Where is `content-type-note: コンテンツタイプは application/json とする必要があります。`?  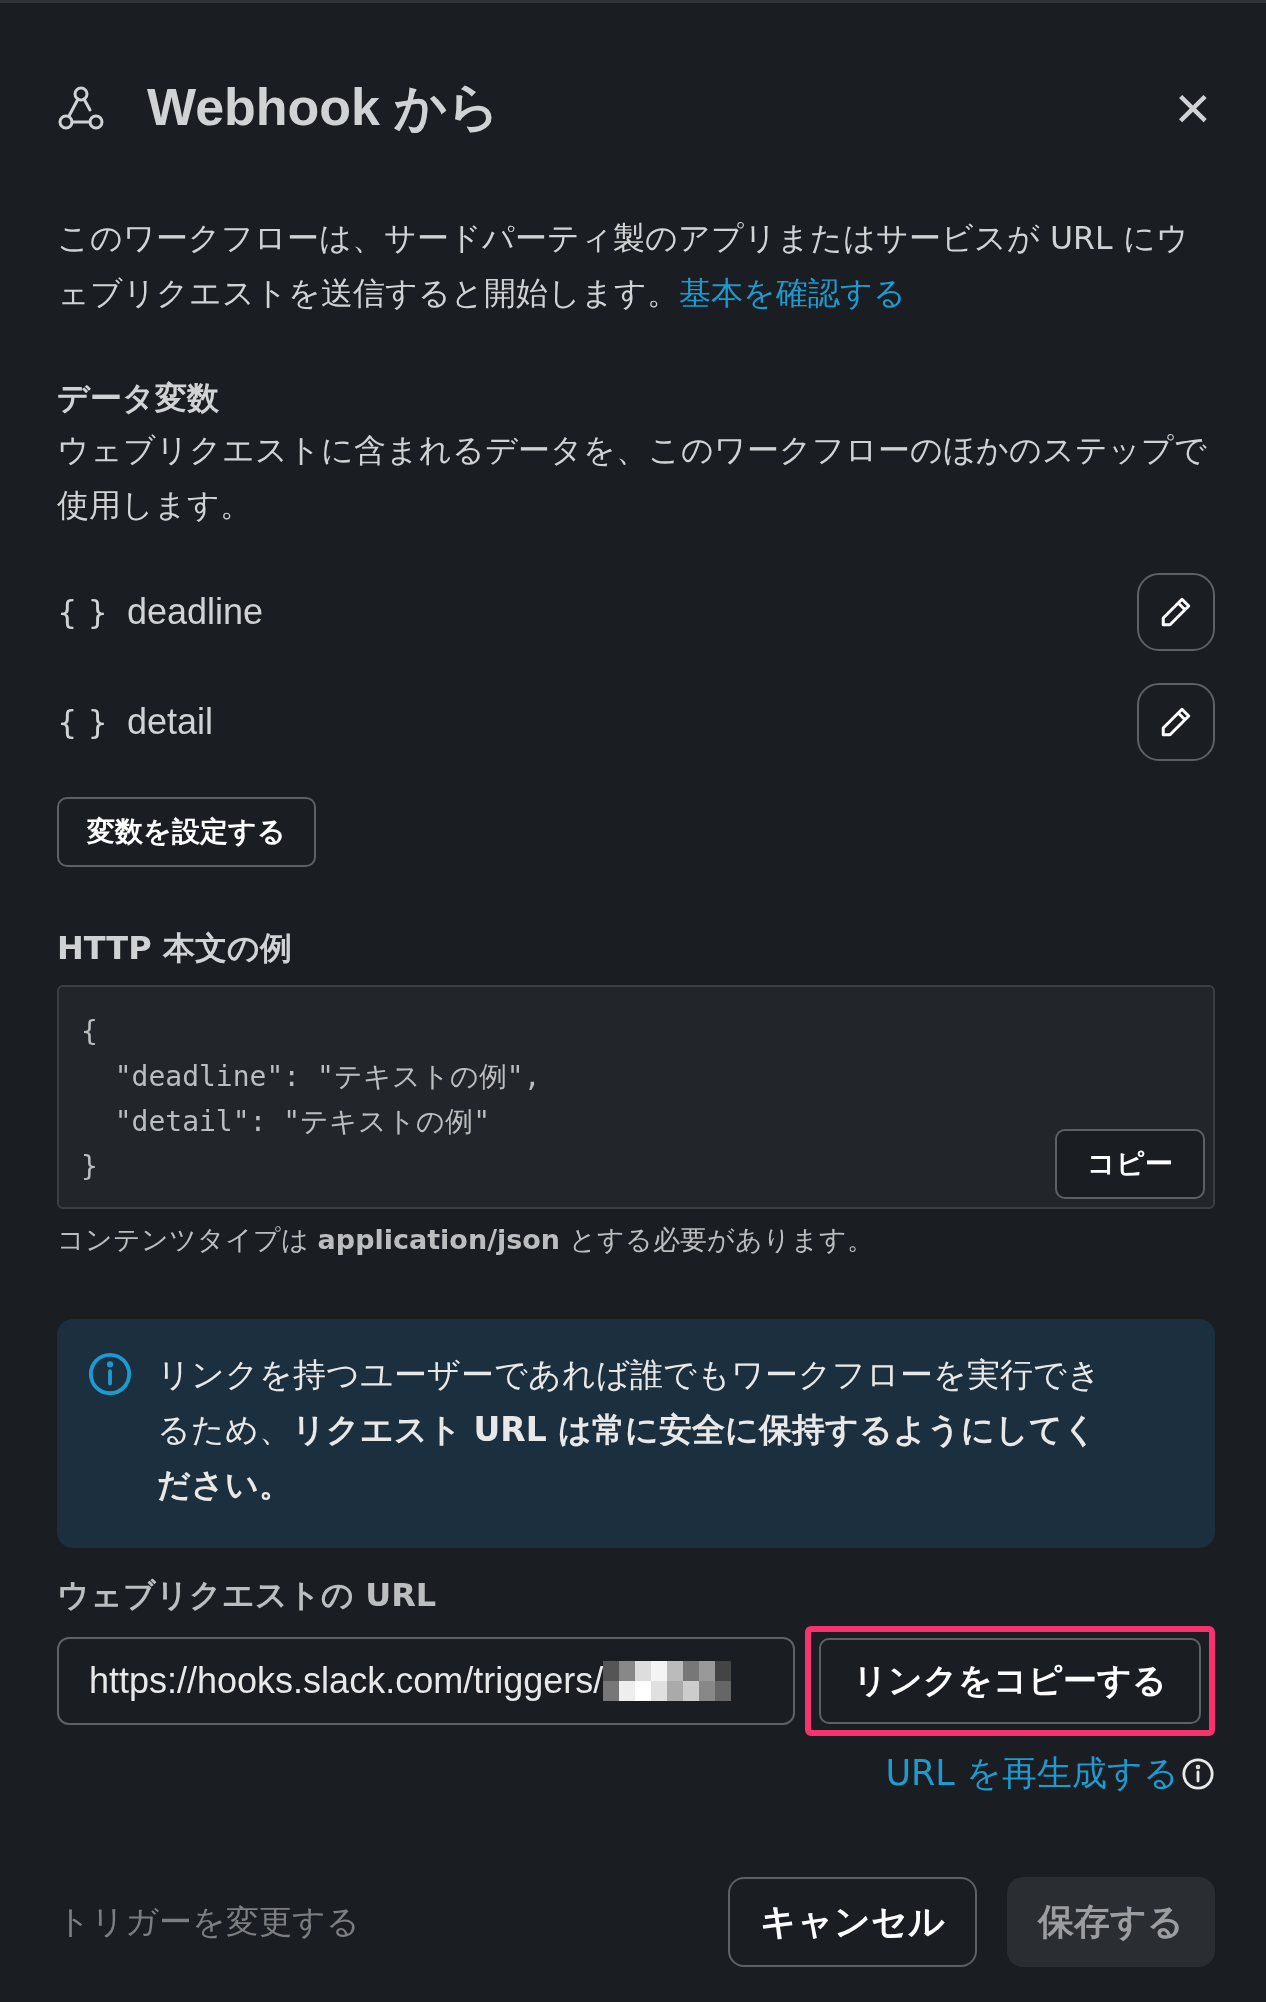 content-type-note: コンテンツタイプは application/json とする必要があります。 is located at coordinates (466, 1240).